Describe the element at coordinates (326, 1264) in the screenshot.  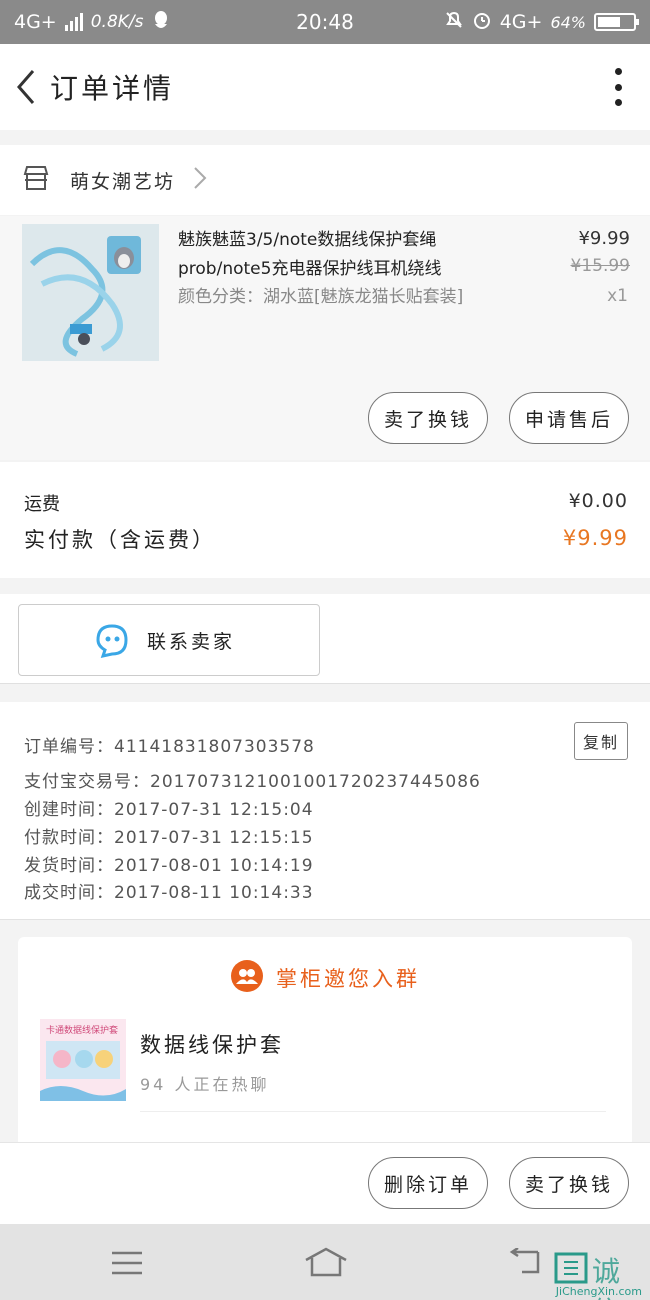
I see `home-icon` at that location.